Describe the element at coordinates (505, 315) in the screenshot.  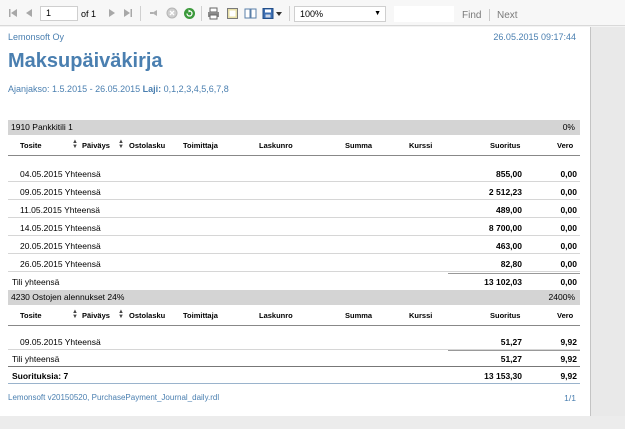
I see `col-suoritus: Suoritus` at that location.